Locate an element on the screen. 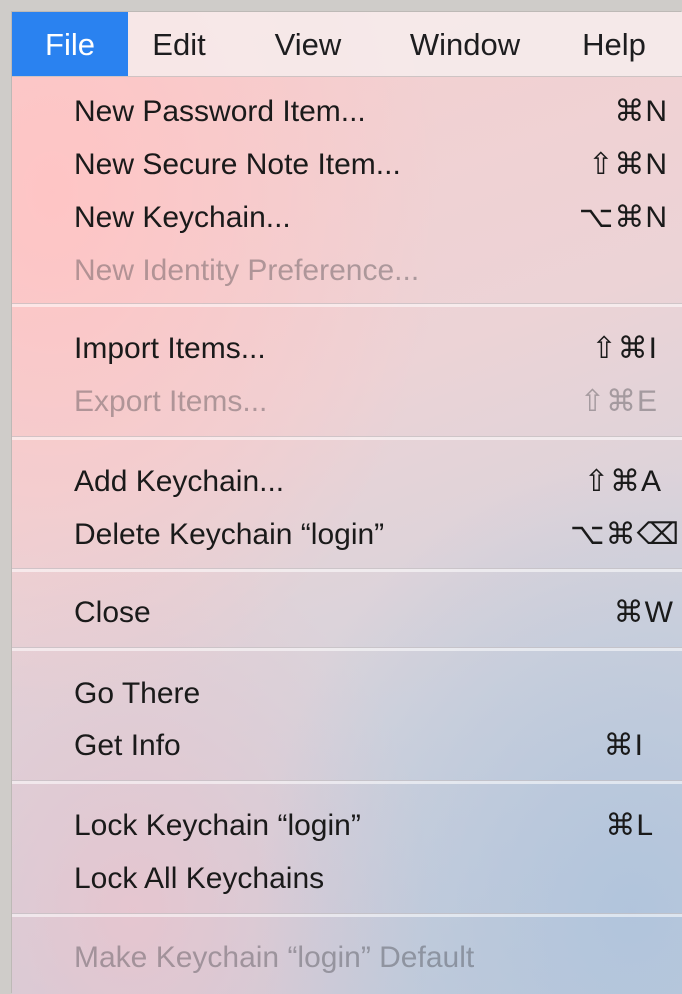 Image resolution: width=682 pixels, height=994 pixels. menu-item-export-items: Export Items... ⇧⌘E is located at coordinates (347, 402).